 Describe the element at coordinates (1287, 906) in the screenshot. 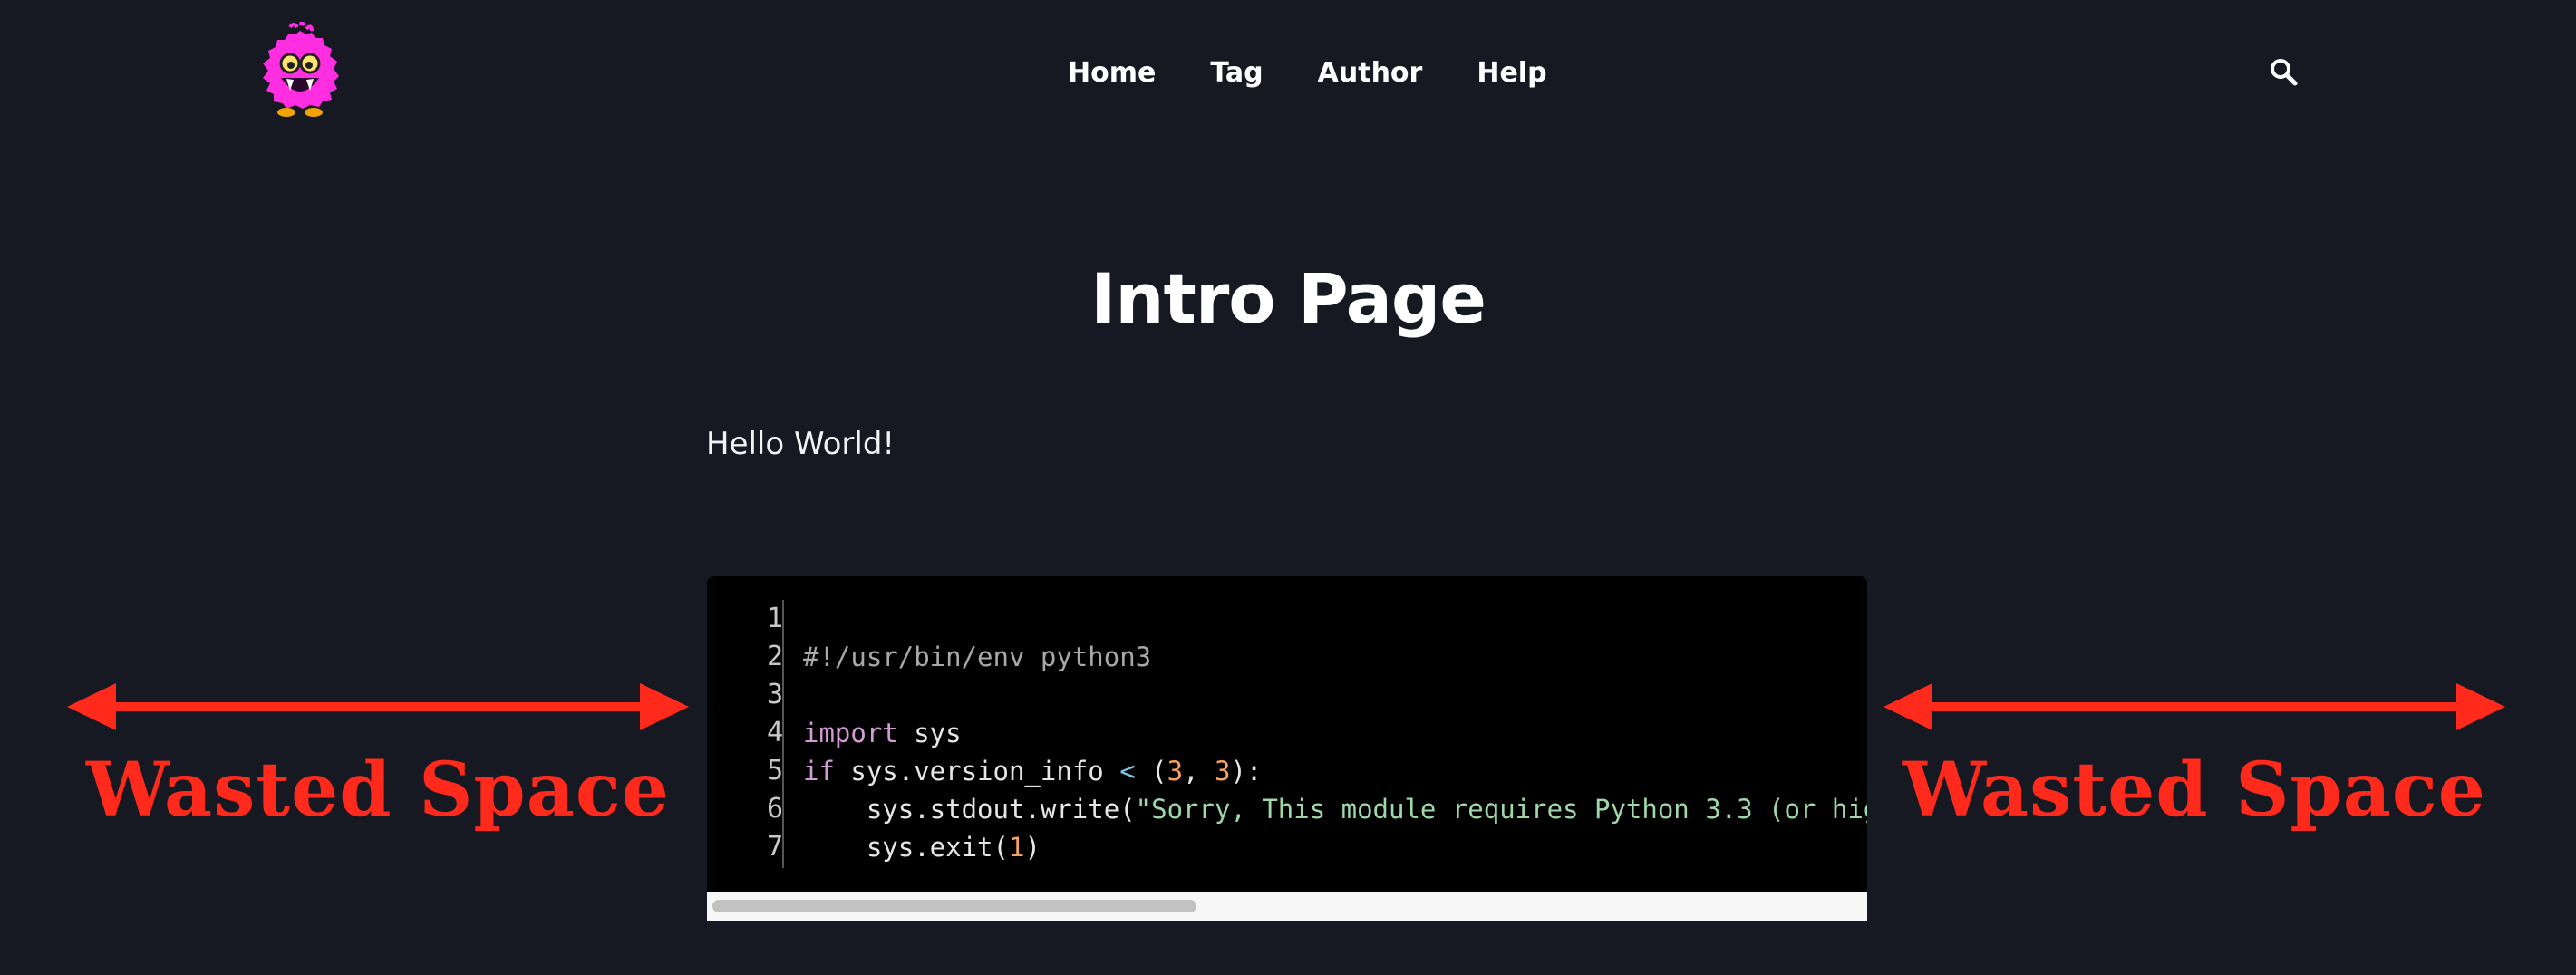

I see `horizontal-scrollbar` at that location.